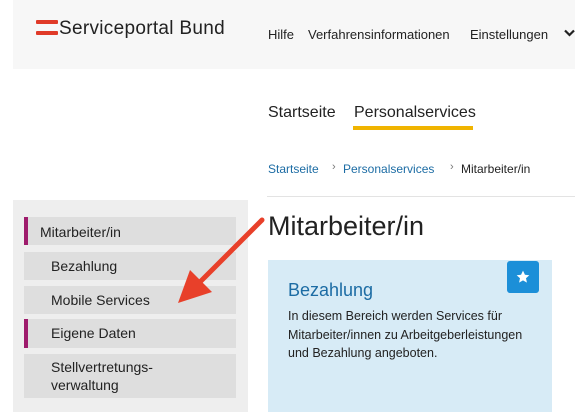  I want to click on page-title: Mitarbeiter/in, so click(346, 226).